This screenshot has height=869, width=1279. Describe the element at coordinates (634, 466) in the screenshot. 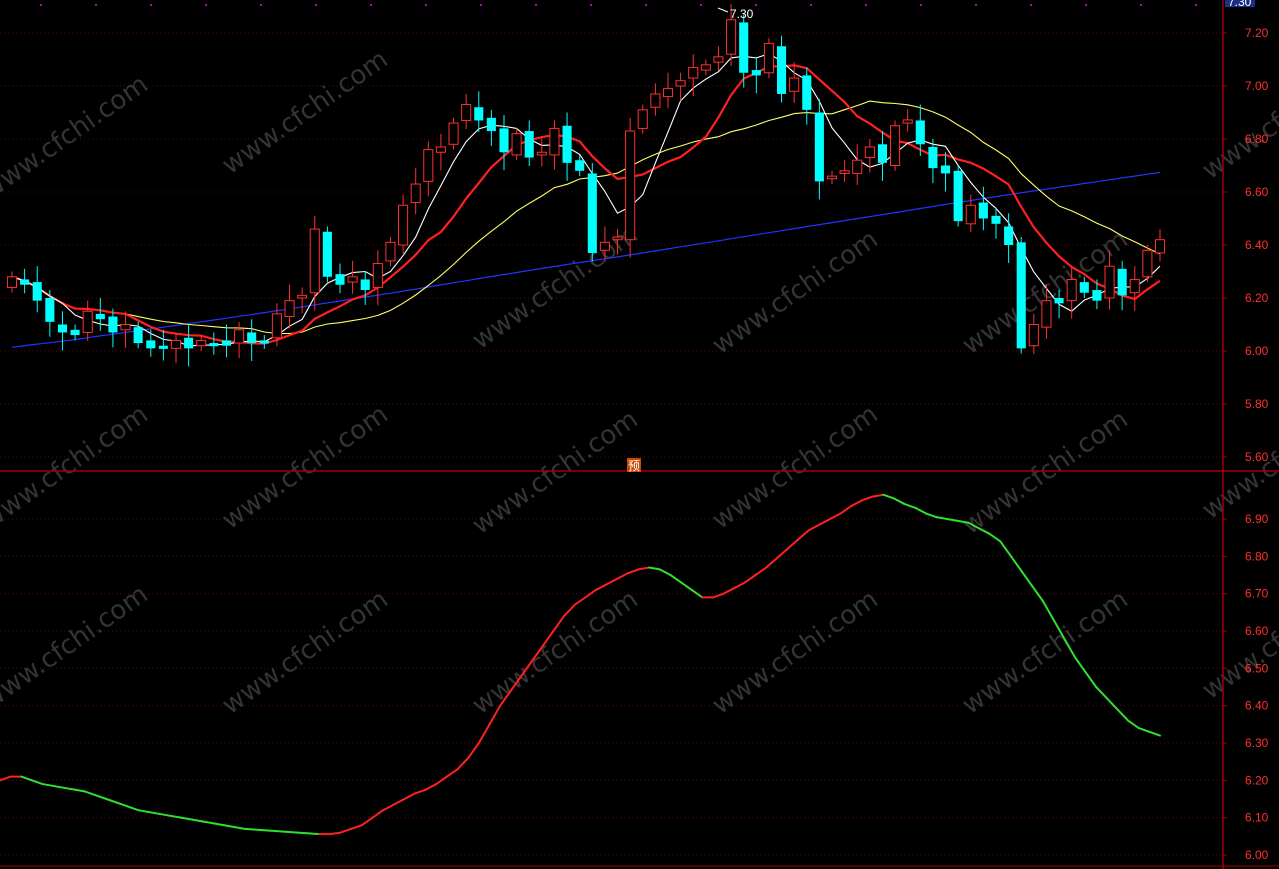

I see `prediction-badge: 预` at that location.